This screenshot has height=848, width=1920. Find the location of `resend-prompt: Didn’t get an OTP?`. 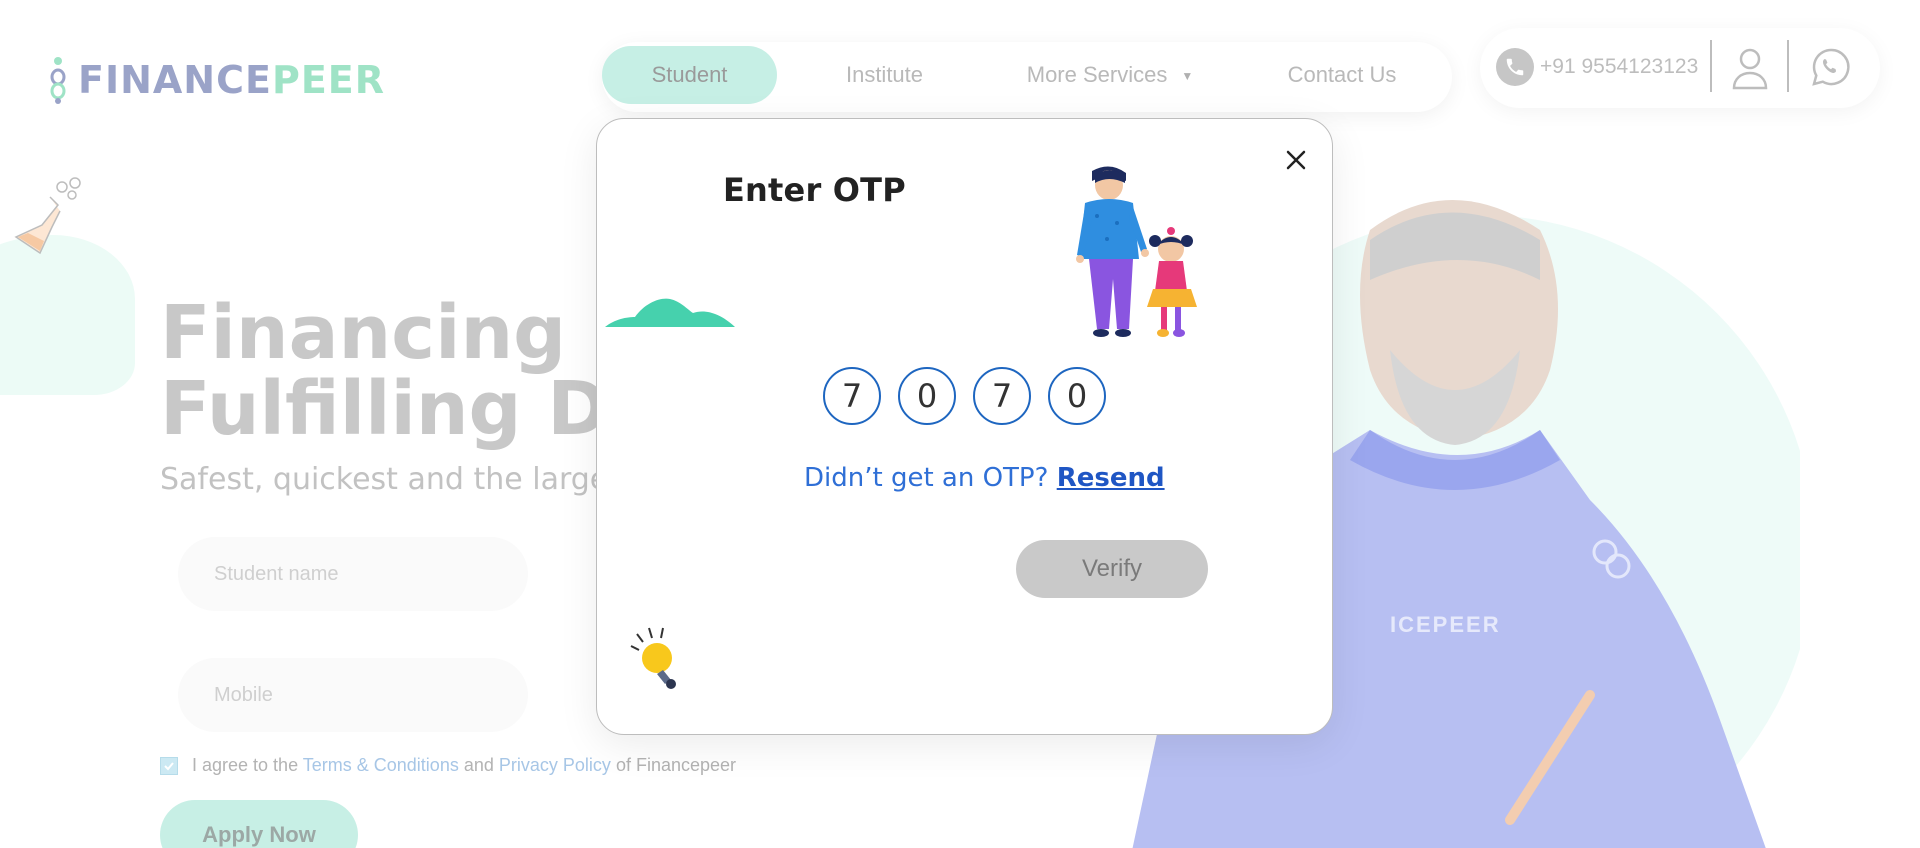

resend-prompt: Didn’t get an OTP? is located at coordinates (926, 478).